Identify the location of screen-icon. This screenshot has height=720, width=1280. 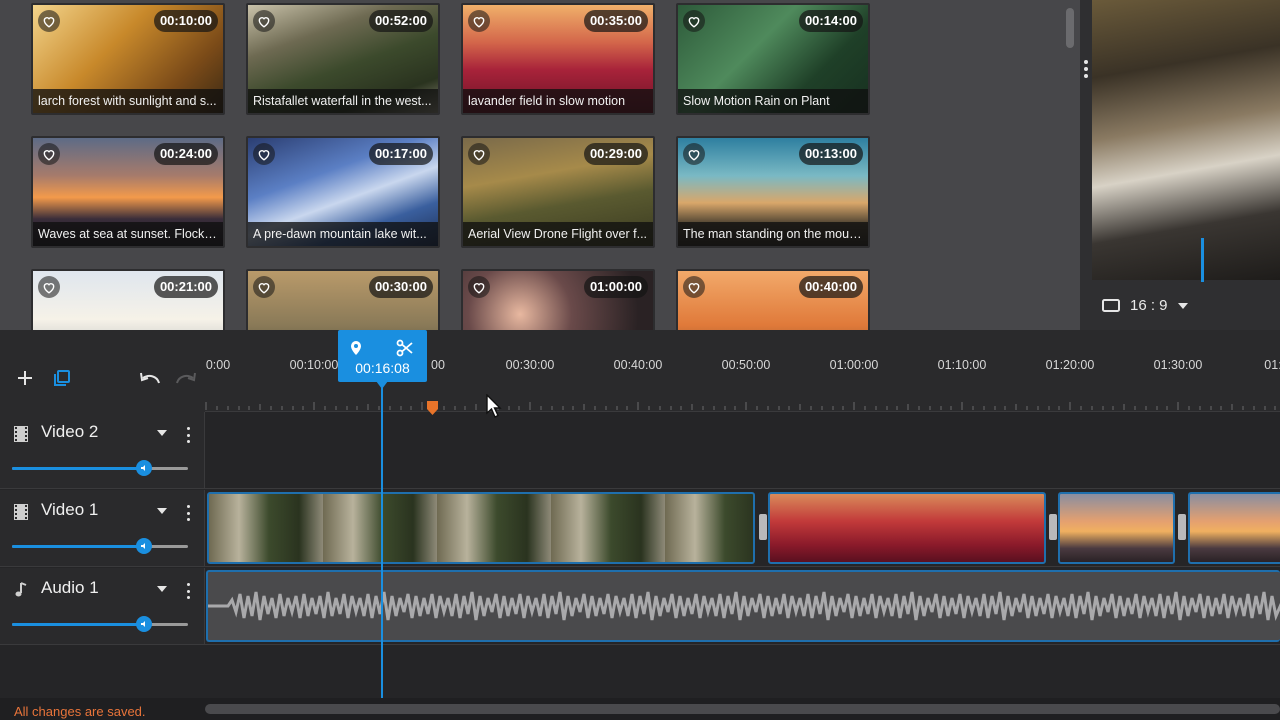
(1111, 305).